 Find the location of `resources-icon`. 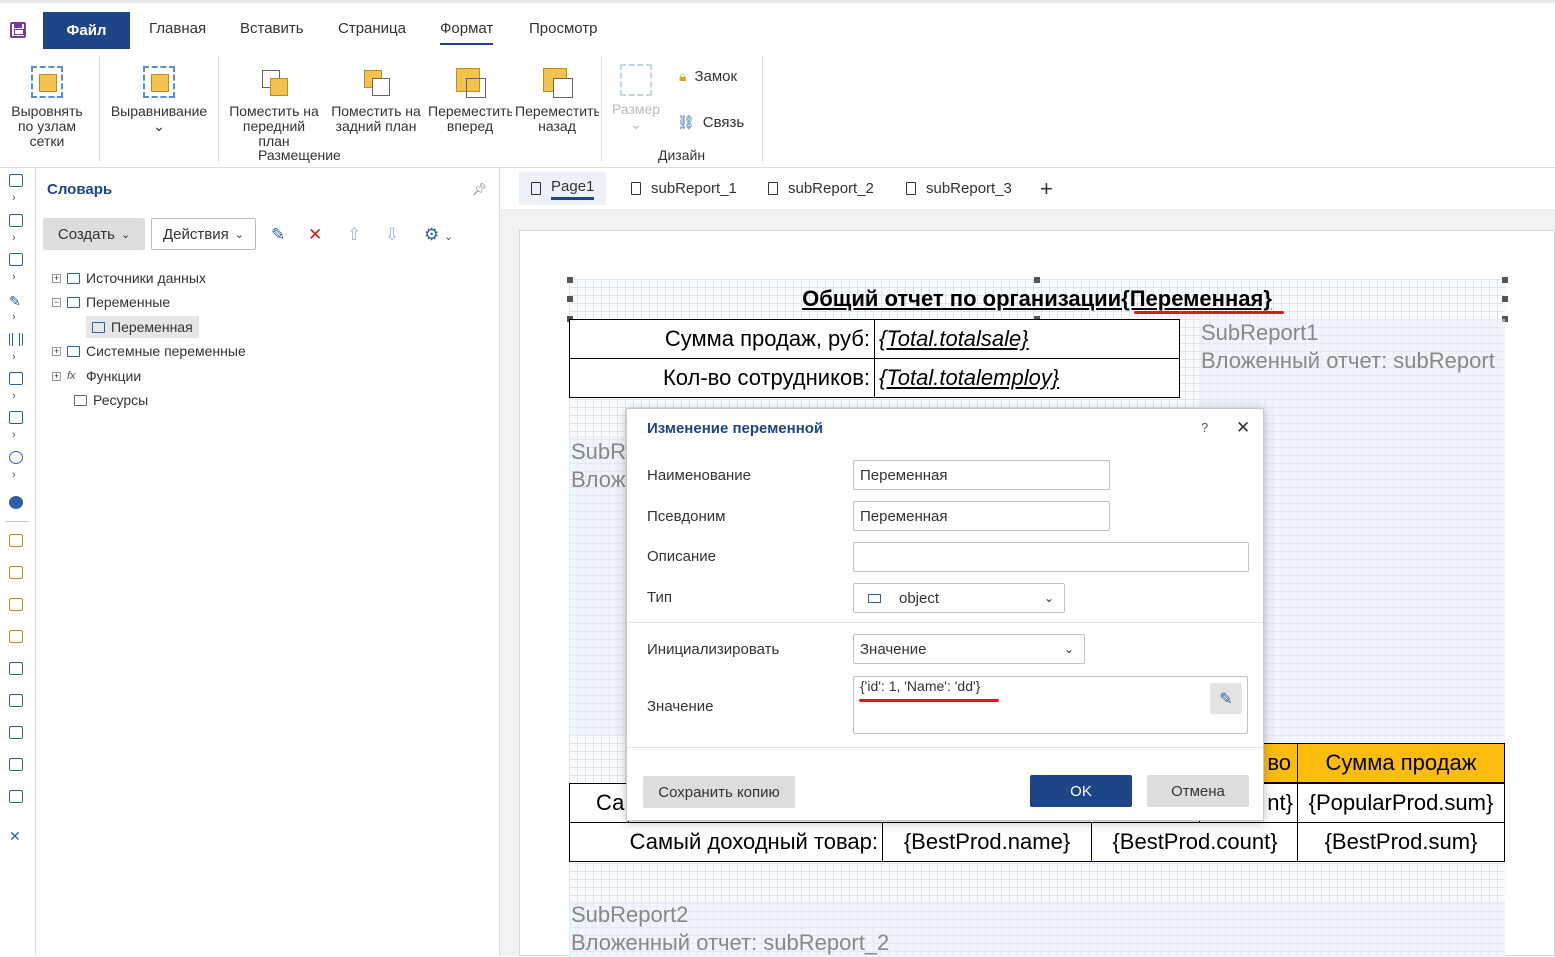

resources-icon is located at coordinates (80, 400).